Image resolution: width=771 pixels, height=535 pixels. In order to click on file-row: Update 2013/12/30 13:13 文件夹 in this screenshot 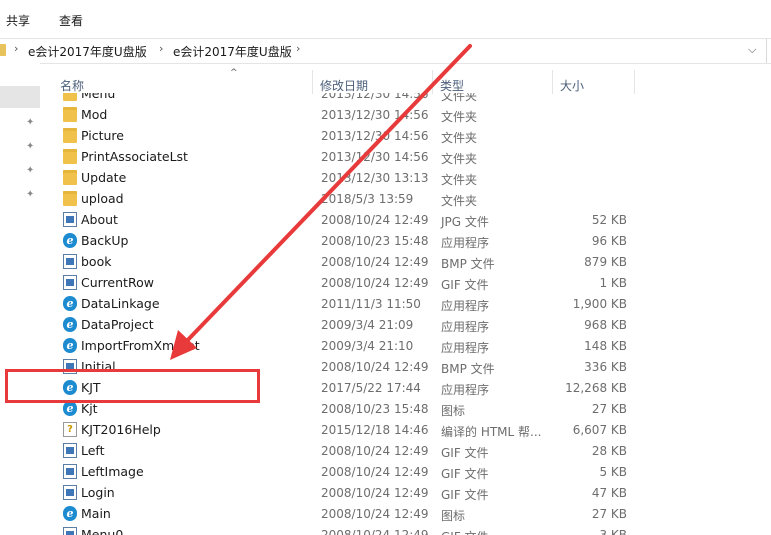, I will do `click(350, 177)`.